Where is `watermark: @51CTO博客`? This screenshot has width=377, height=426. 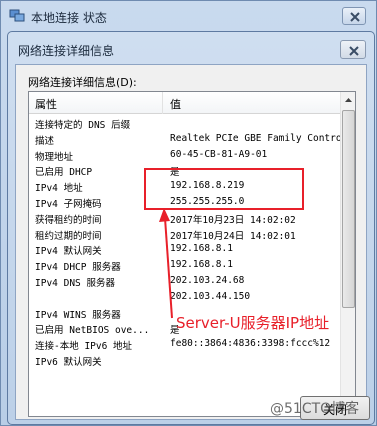 watermark: @51CTO博客 is located at coordinates (315, 409).